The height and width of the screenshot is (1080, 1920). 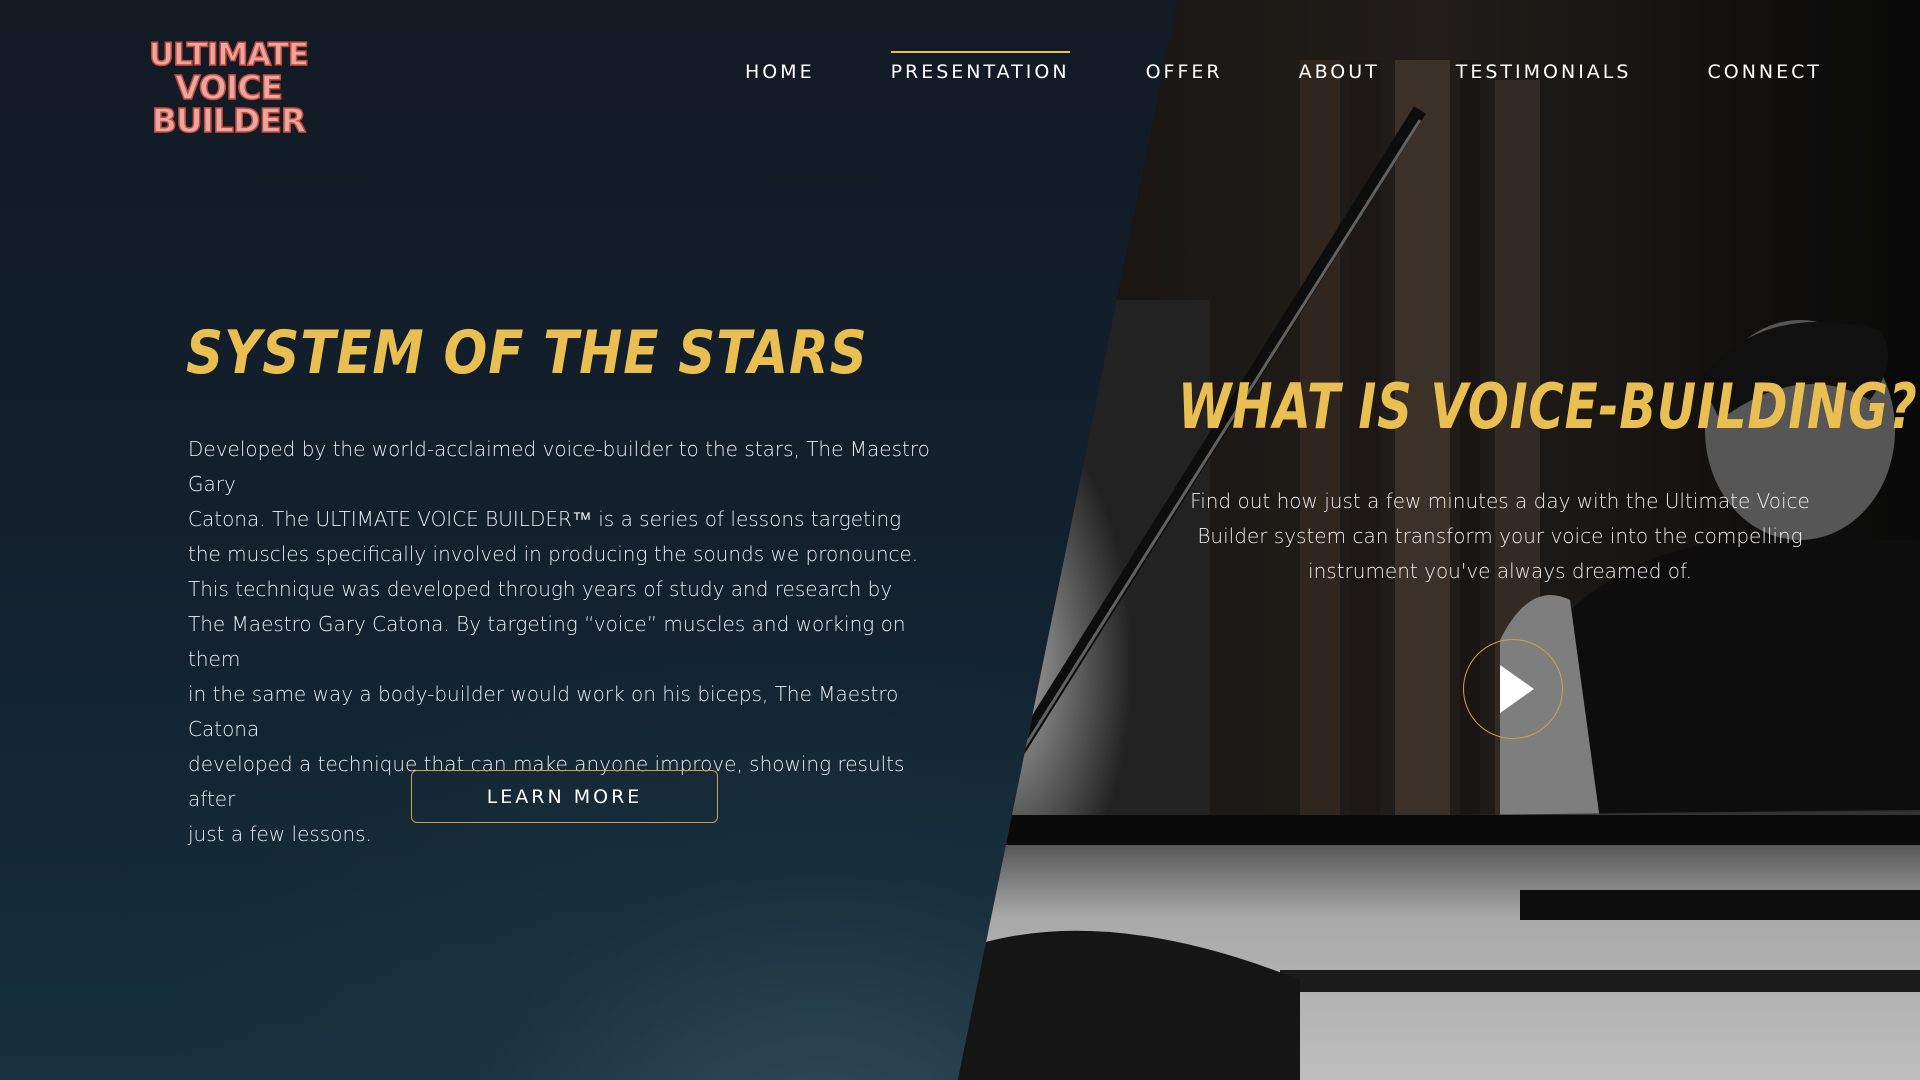 I want to click on play-icon, so click(x=1517, y=689).